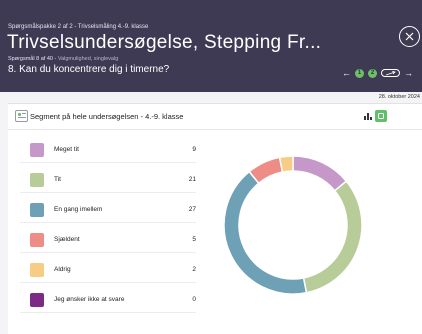 Image resolution: width=422 pixels, height=334 pixels. What do you see at coordinates (67, 239) in the screenshot?
I see `legend-label: Sjældent` at bounding box center [67, 239].